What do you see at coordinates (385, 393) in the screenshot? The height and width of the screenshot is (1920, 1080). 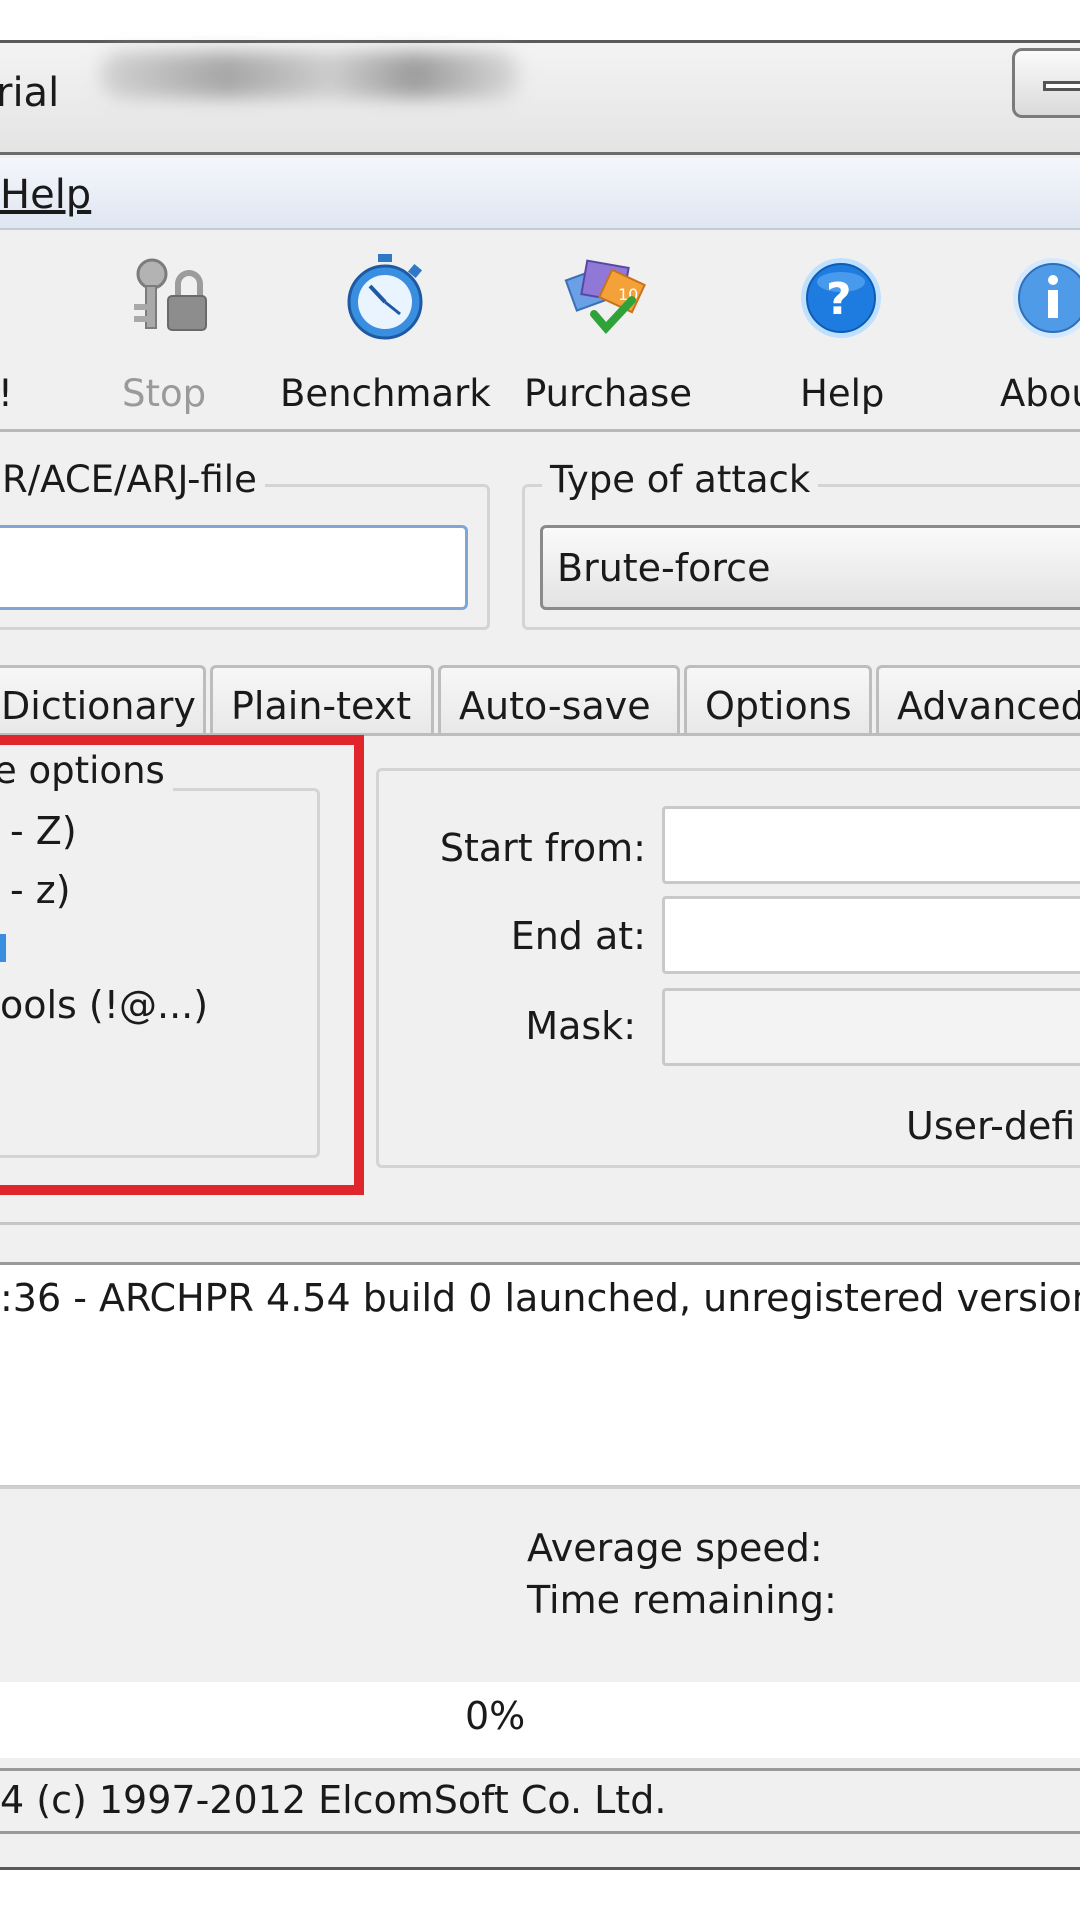 I see `benchmark-label: Benchmark` at bounding box center [385, 393].